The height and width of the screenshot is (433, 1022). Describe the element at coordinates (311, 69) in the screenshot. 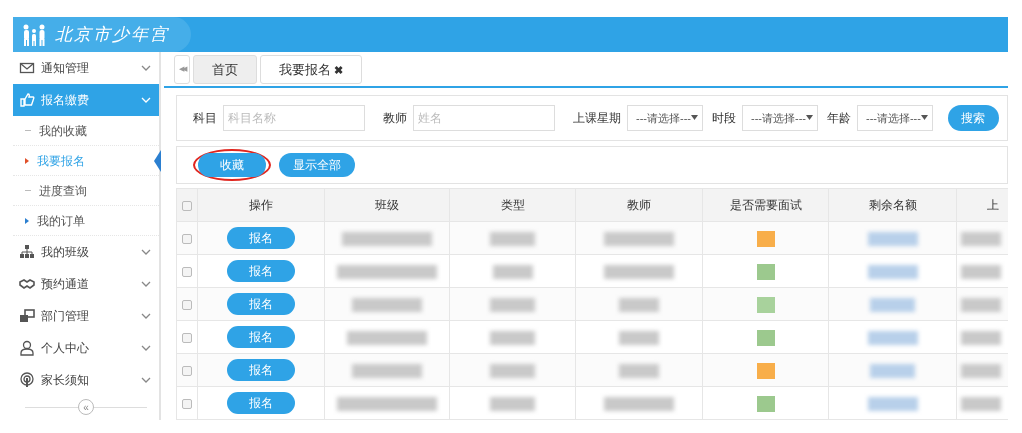

I see `tab: 我要报名 ✖` at that location.